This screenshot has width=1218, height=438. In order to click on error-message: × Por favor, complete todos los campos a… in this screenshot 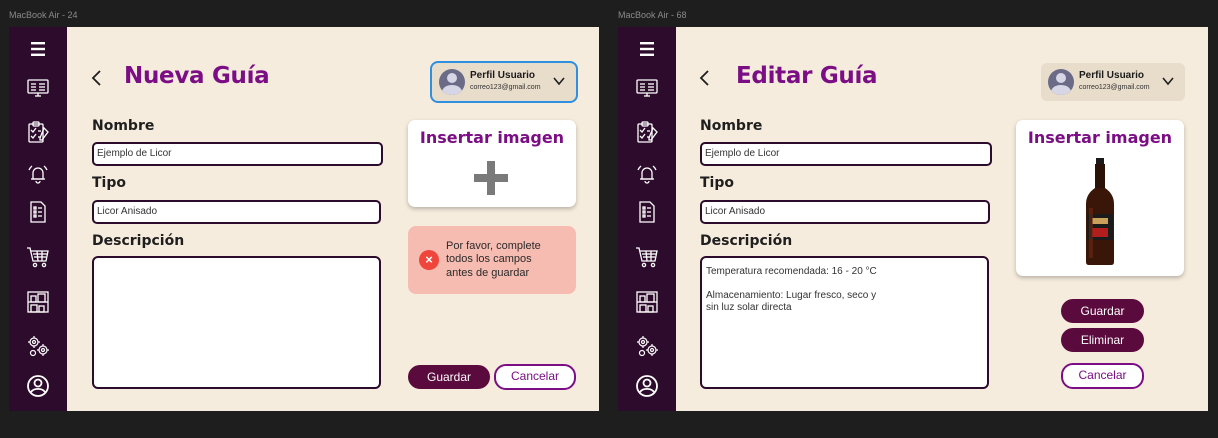, I will do `click(492, 260)`.